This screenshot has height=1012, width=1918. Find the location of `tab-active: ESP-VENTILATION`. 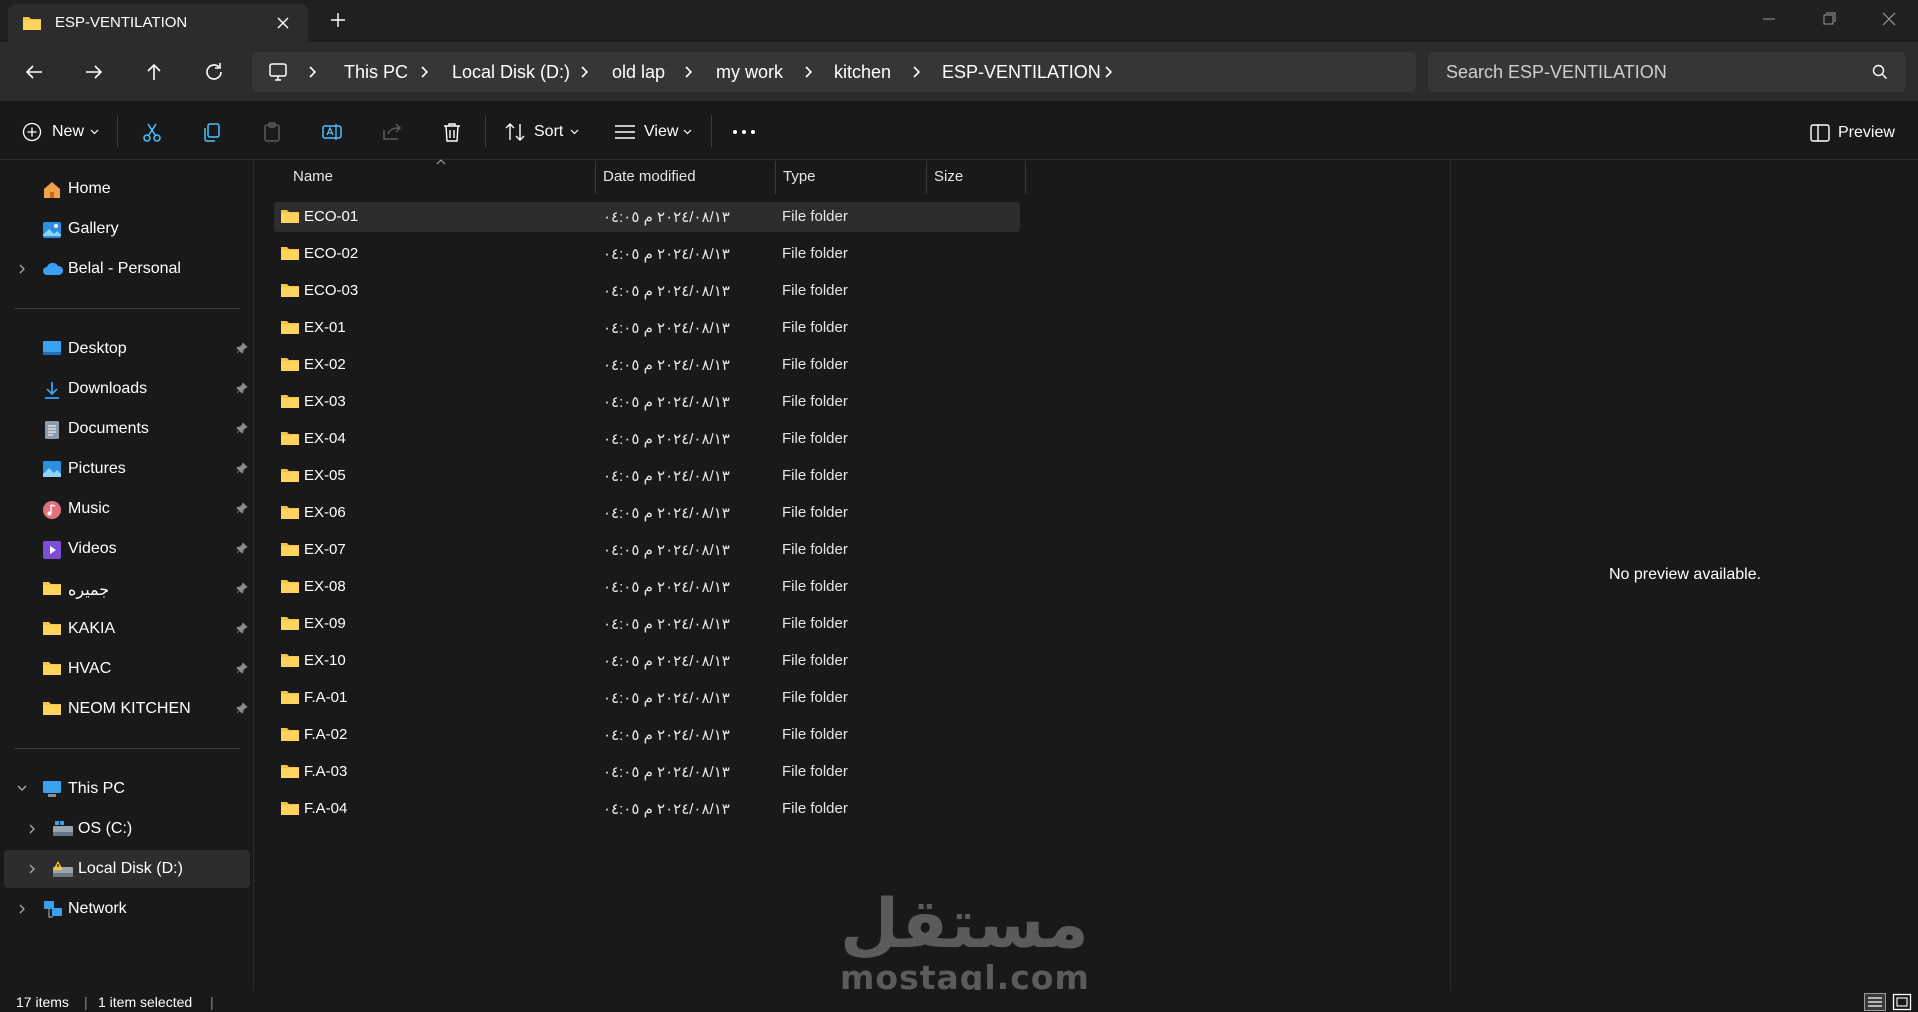

tab-active: ESP-VENTILATION is located at coordinates (158, 23).